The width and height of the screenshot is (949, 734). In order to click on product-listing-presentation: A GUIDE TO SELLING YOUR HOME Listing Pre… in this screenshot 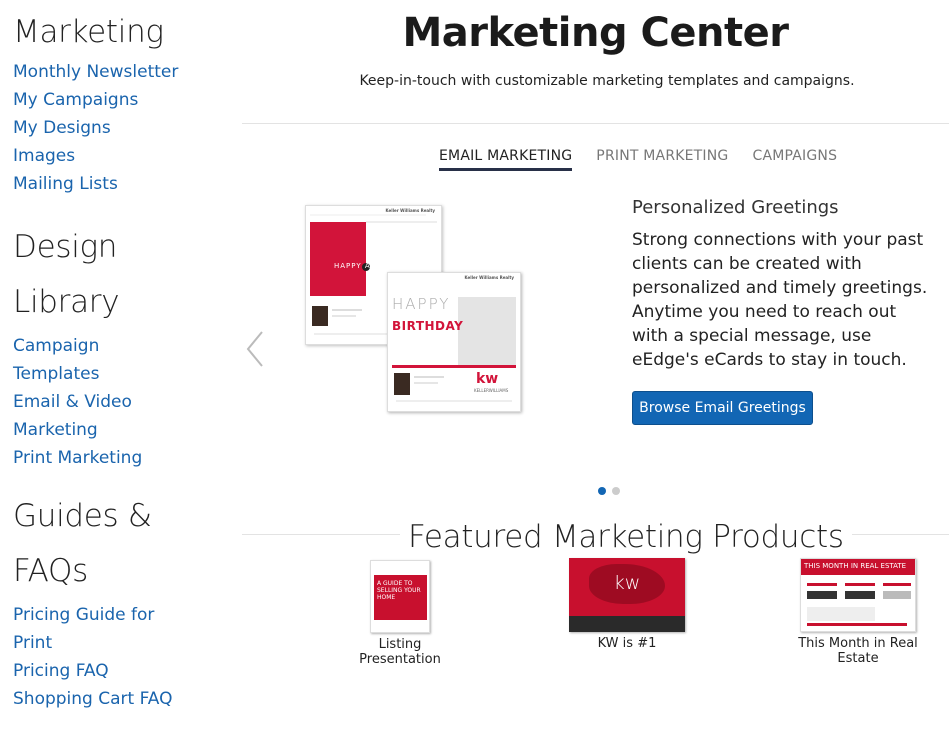, I will do `click(400, 613)`.